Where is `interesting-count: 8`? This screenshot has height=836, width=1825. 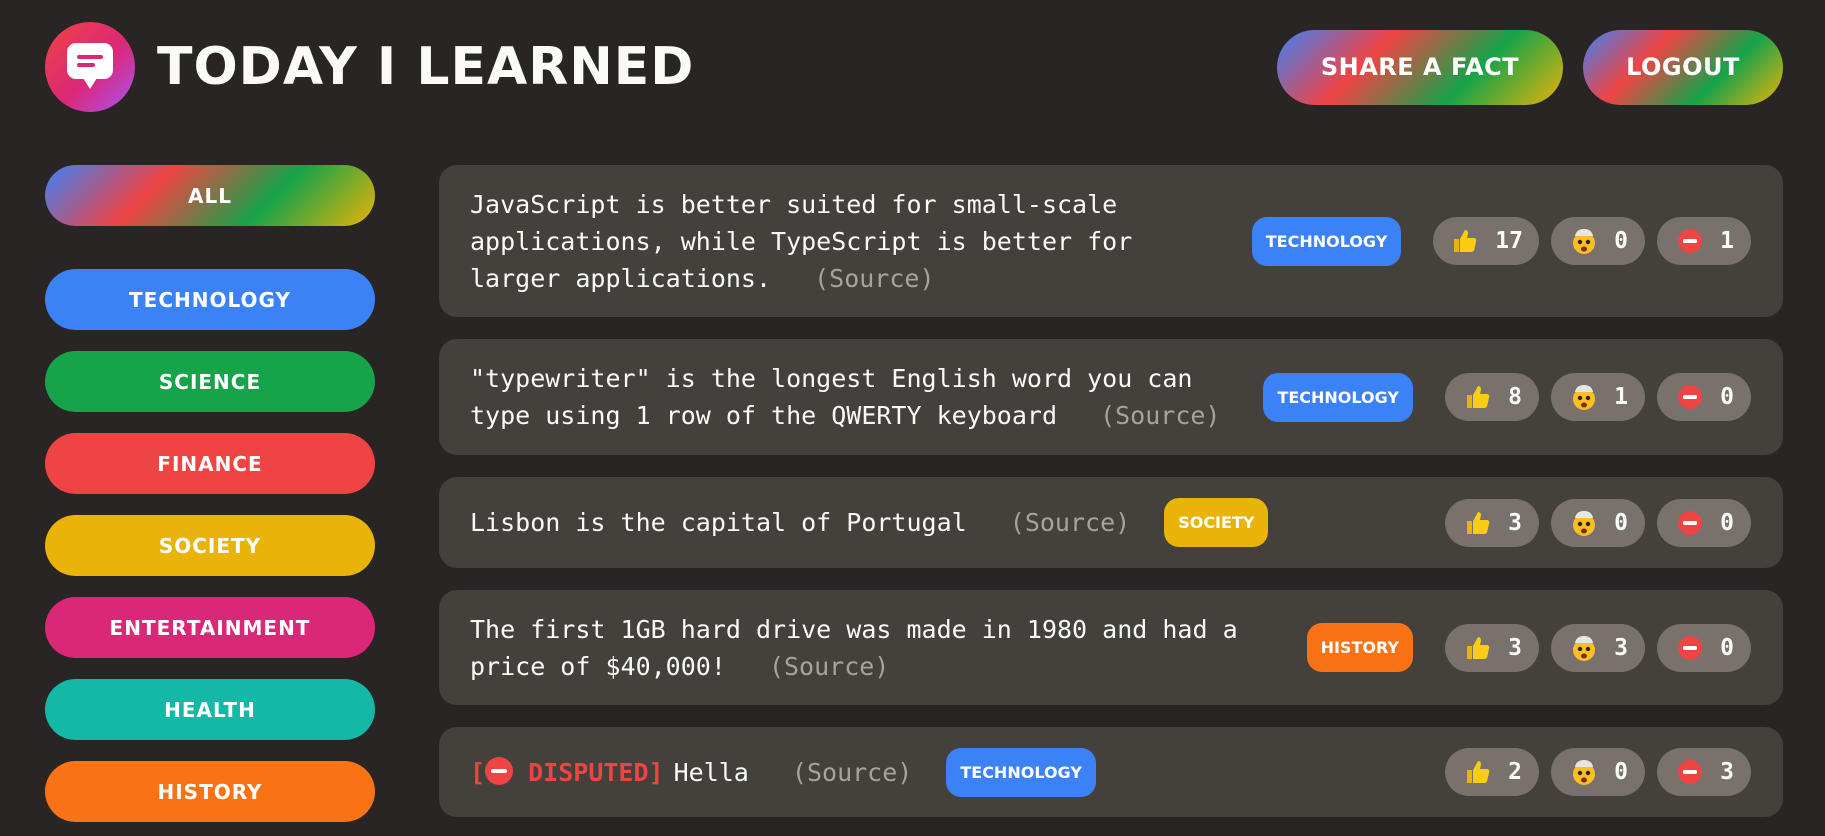
interesting-count: 8 is located at coordinates (1515, 397).